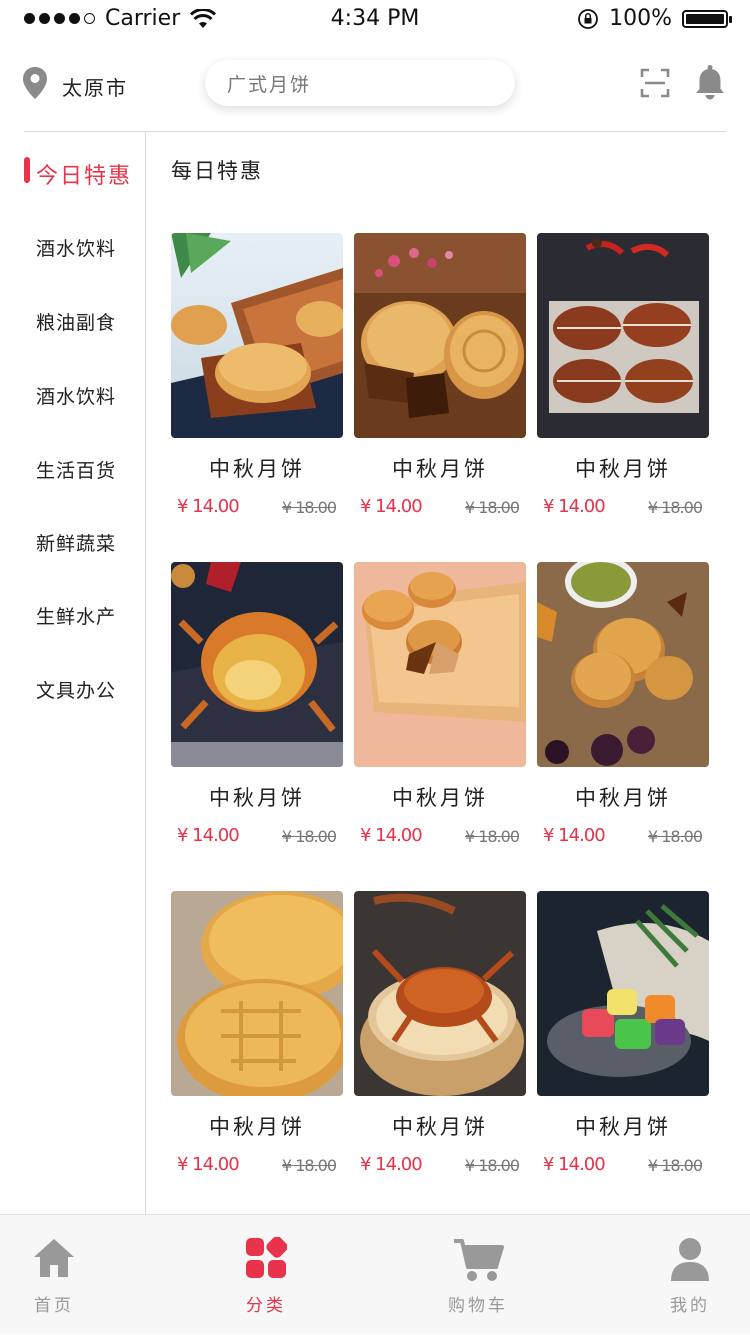 This screenshot has height=1335, width=750. I want to click on sidebar-item-daily-goods: 生活百货, so click(76, 469).